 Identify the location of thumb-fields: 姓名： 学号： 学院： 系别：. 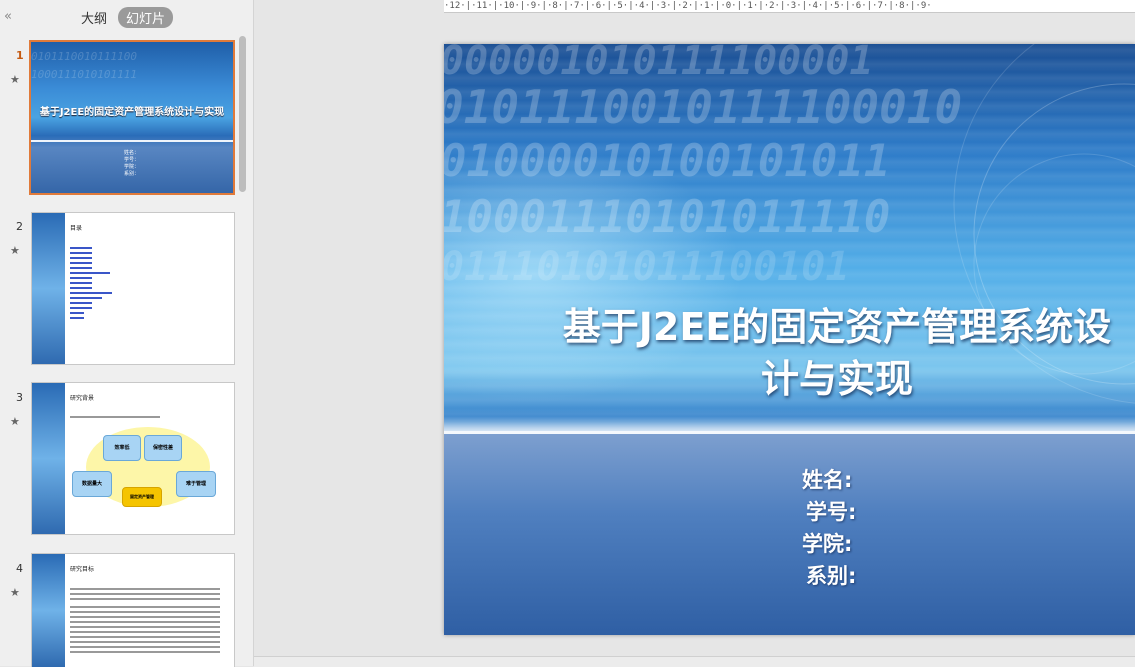
(131, 164).